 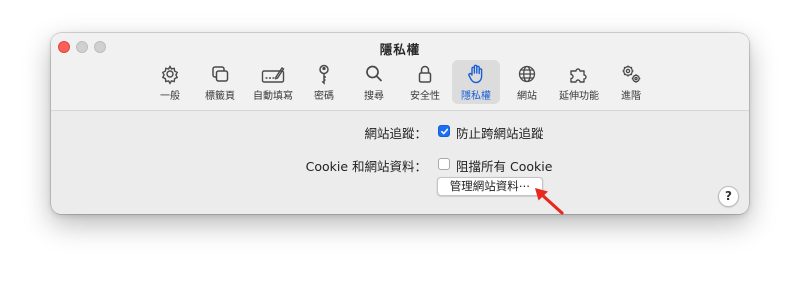 What do you see at coordinates (527, 96) in the screenshot?
I see `tab-label: 網站` at bounding box center [527, 96].